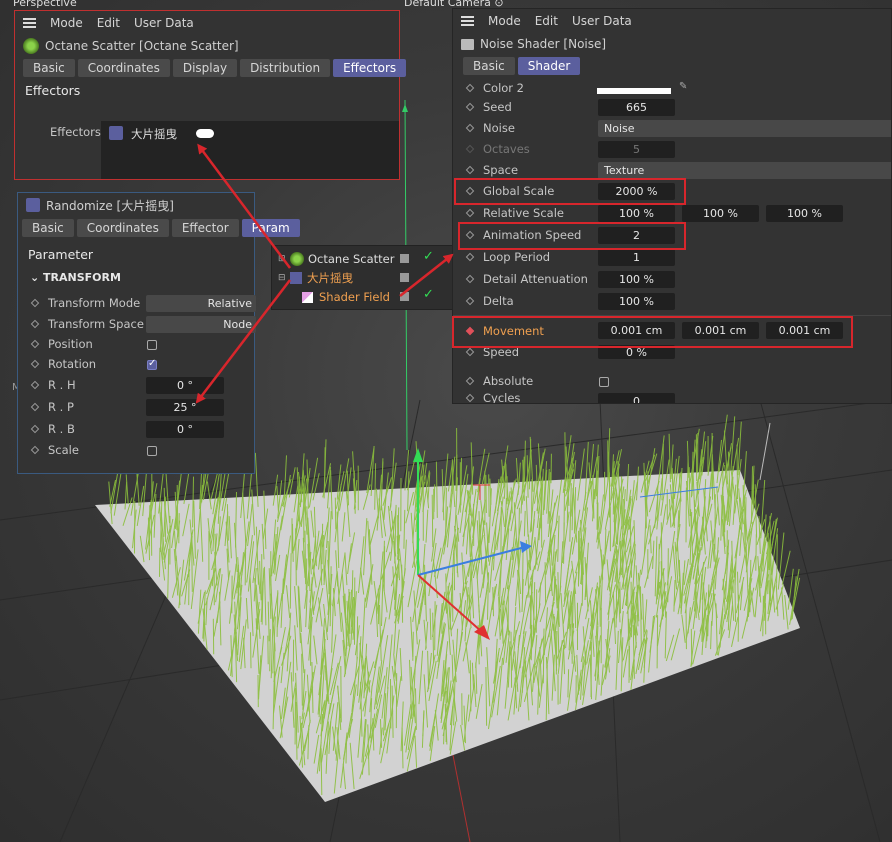 The image size is (892, 842). I want to click on arrow-shader-field-to-noise, so click(426, 275).